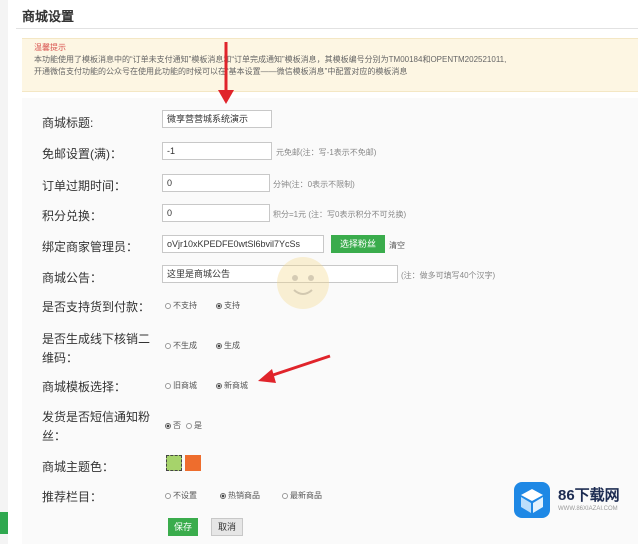  Describe the element at coordinates (588, 509) in the screenshot. I see `logo-subtext: WWW.86XIAZAI.COM` at that location.